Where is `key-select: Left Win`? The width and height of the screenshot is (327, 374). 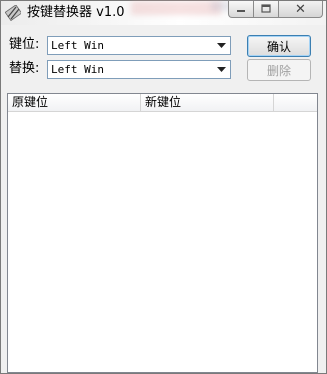
key-select: Left Win is located at coordinates (139, 45).